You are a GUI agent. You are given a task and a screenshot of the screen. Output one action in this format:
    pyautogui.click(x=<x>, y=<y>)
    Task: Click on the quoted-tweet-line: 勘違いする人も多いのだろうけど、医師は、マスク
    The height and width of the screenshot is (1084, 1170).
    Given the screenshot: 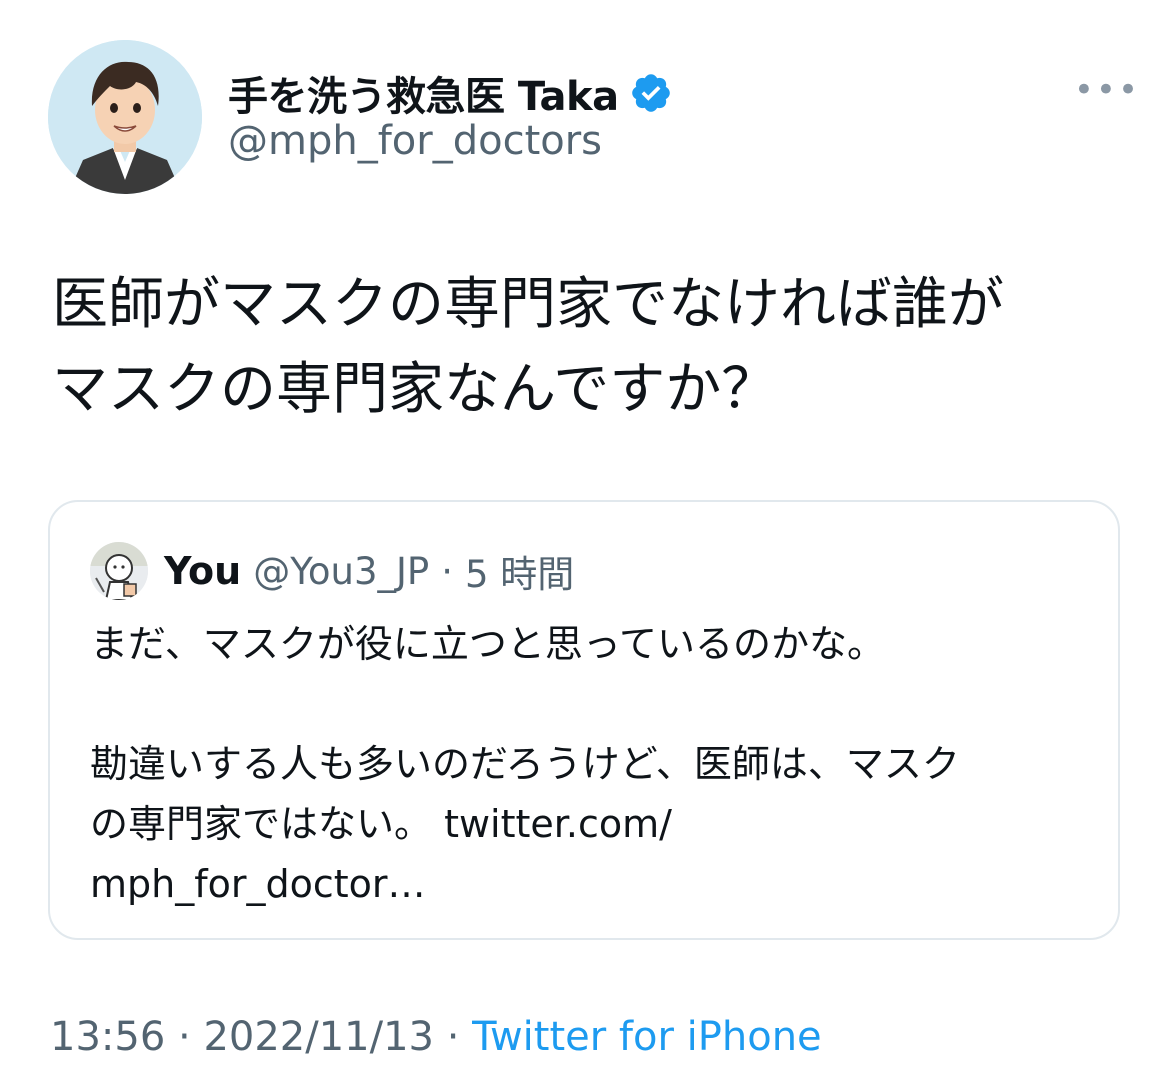 What is the action you would take?
    pyautogui.click(x=525, y=764)
    